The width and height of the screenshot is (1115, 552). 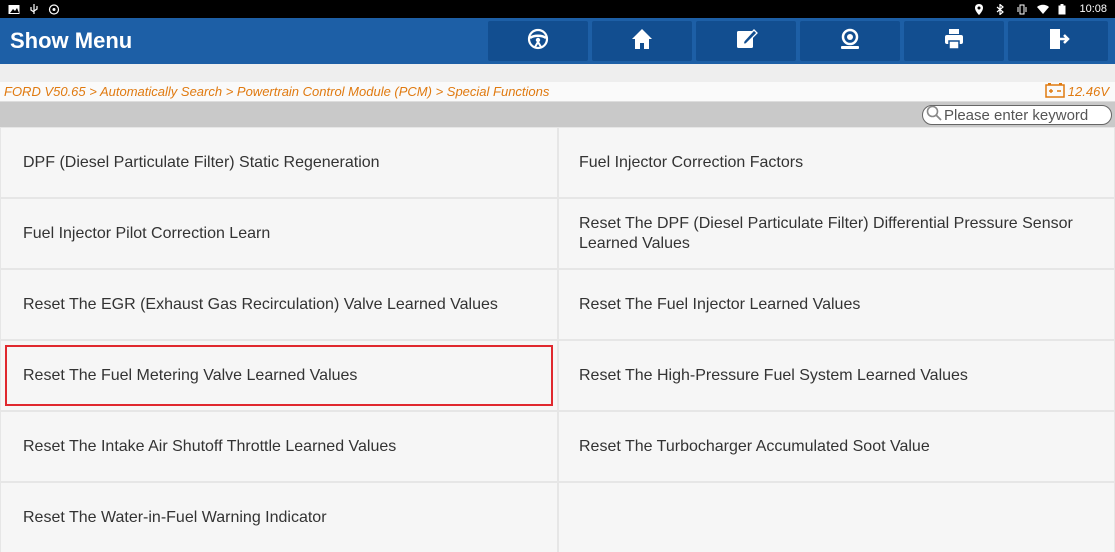 I want to click on edit-button, so click(x=746, y=41).